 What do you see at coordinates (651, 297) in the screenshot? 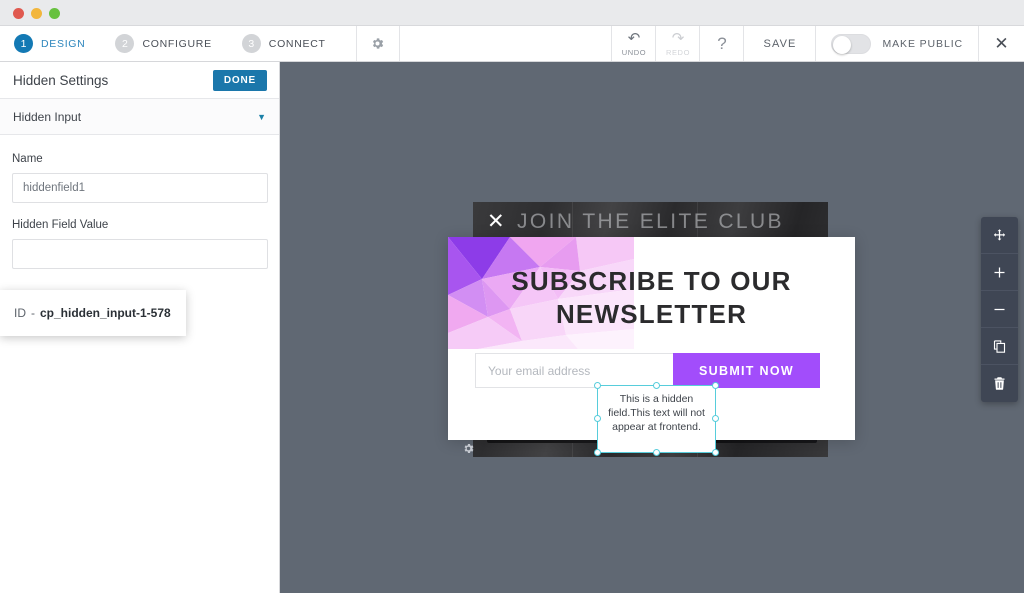
I see `modal-headline: SUBSCRIBE TO OUR NEWSLETTER` at bounding box center [651, 297].